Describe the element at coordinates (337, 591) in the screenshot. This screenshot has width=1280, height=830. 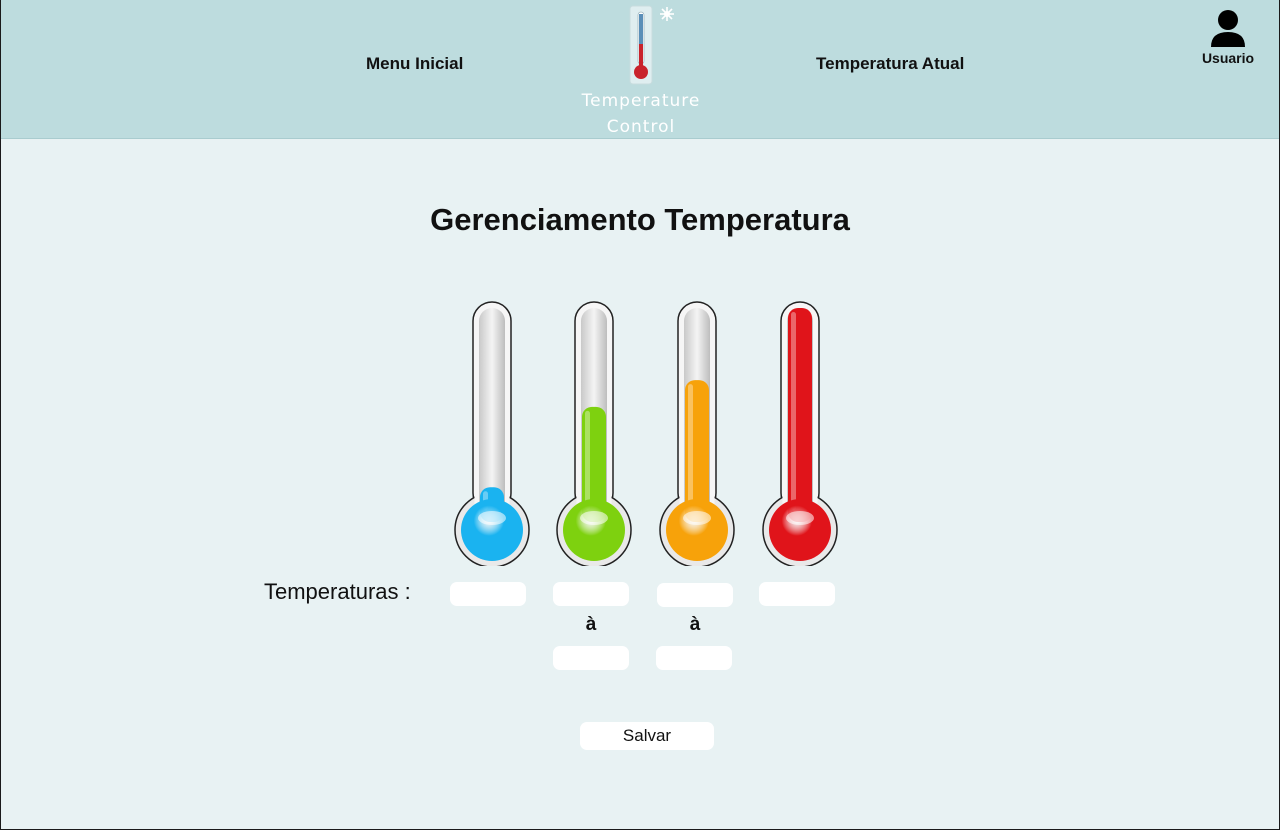
I see `temperatures-label: Temperaturas :` at that location.